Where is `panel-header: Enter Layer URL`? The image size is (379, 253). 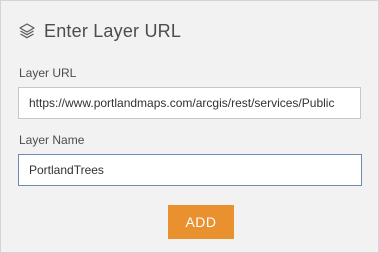
panel-header: Enter Layer URL is located at coordinates (99, 31).